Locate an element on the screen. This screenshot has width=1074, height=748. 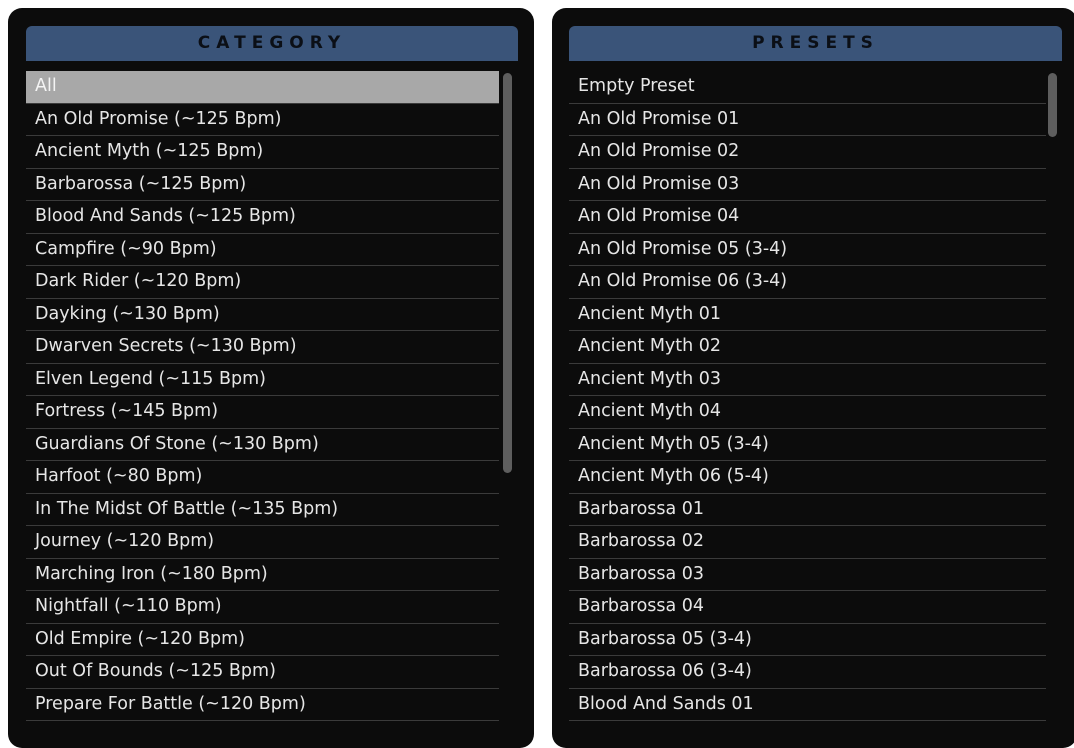
category-list-item: Old Empire (~120 Bpm) is located at coordinates (262, 640).